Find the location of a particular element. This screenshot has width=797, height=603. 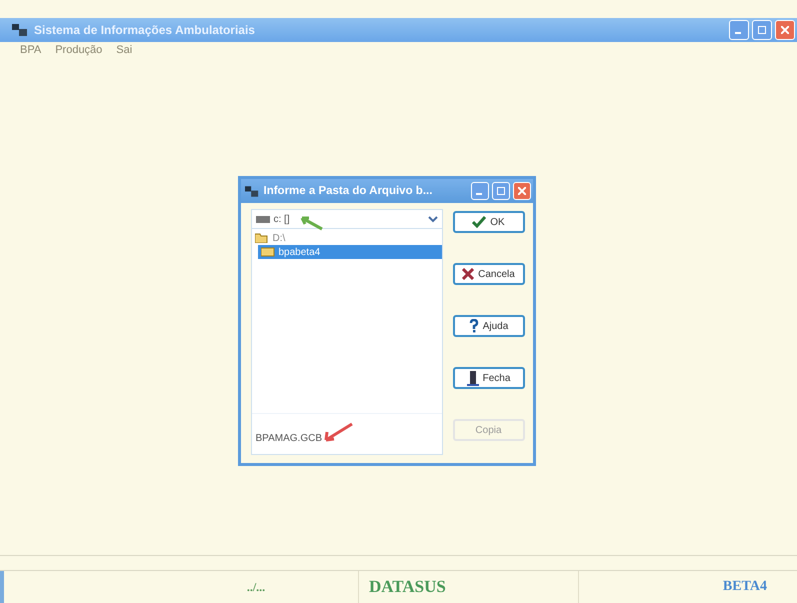

file-name: BPAMAG.GCB is located at coordinates (289, 438).